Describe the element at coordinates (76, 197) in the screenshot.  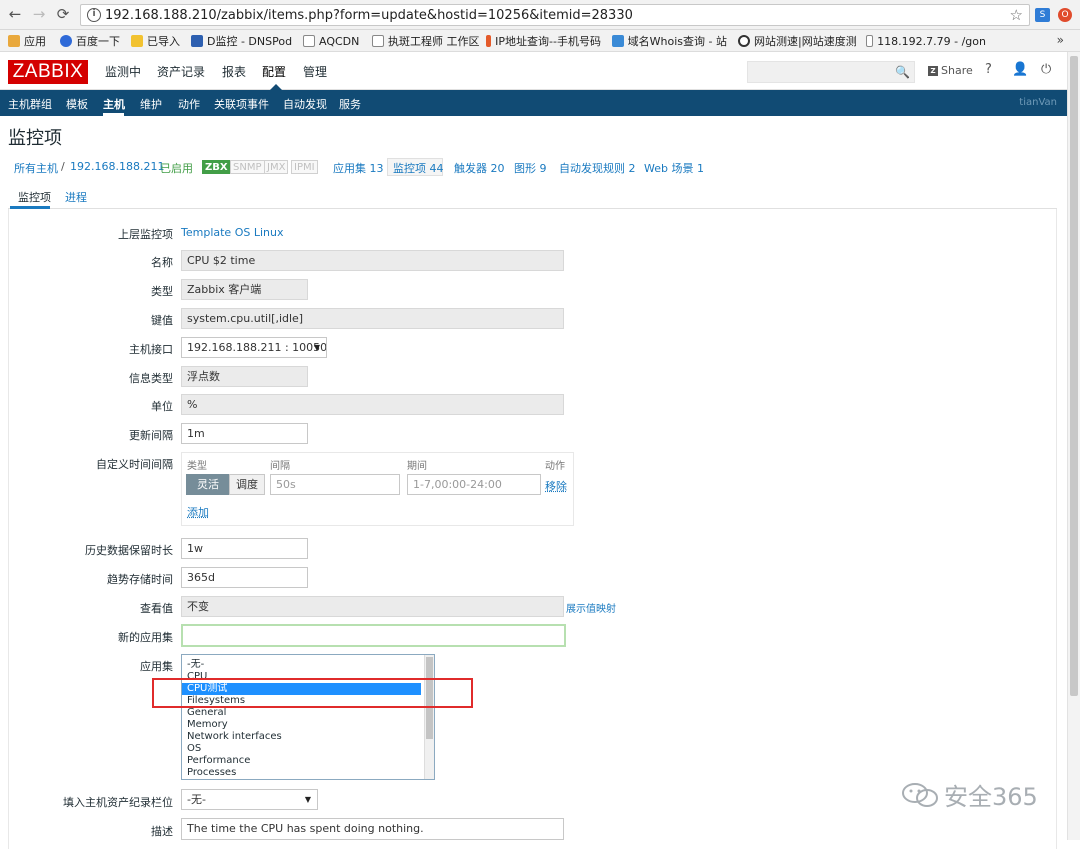
I see `tab-preprocessing: 进程` at that location.